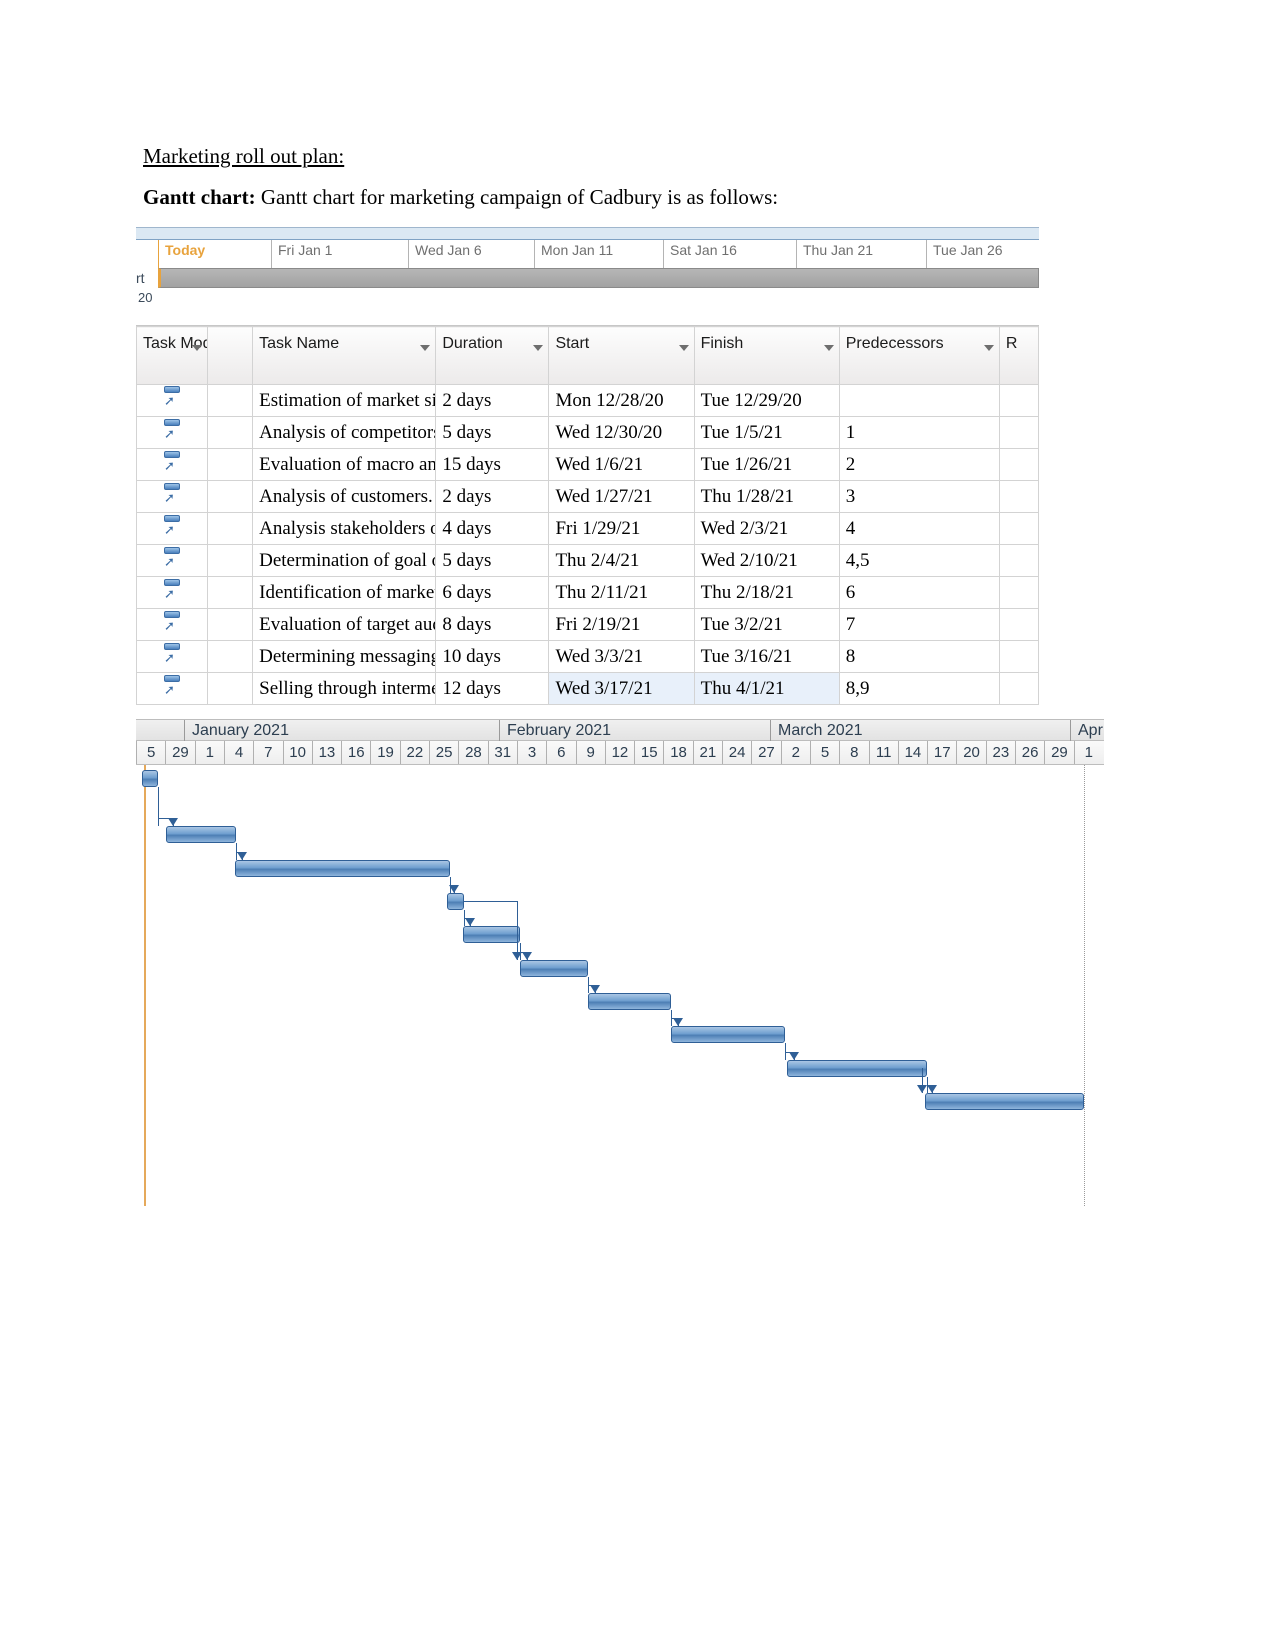  I want to click on cell-predecessors: 6, so click(919, 592).